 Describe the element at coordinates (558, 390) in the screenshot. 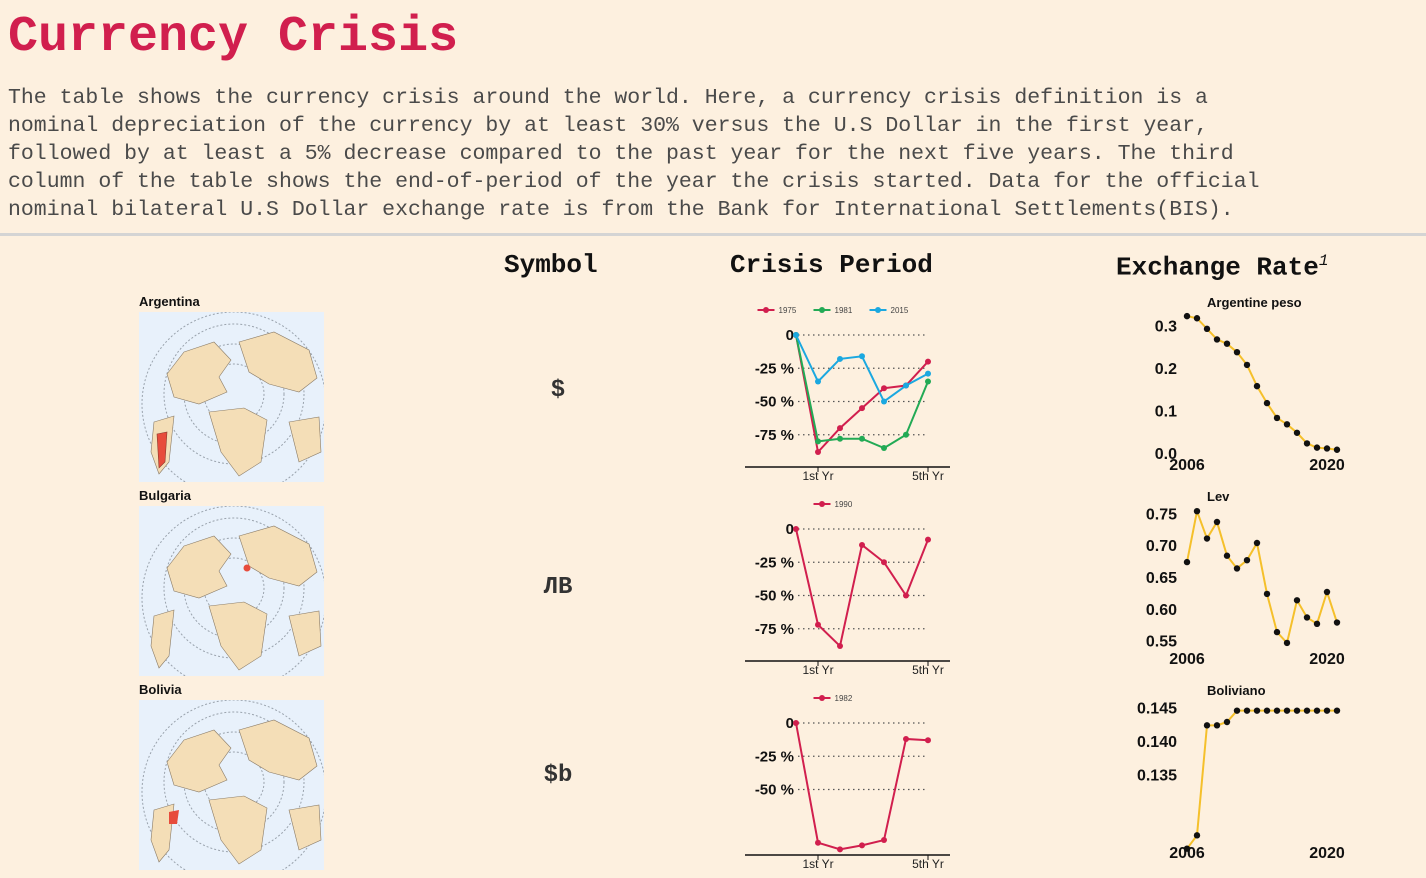

I see `currency-symbol: $` at that location.